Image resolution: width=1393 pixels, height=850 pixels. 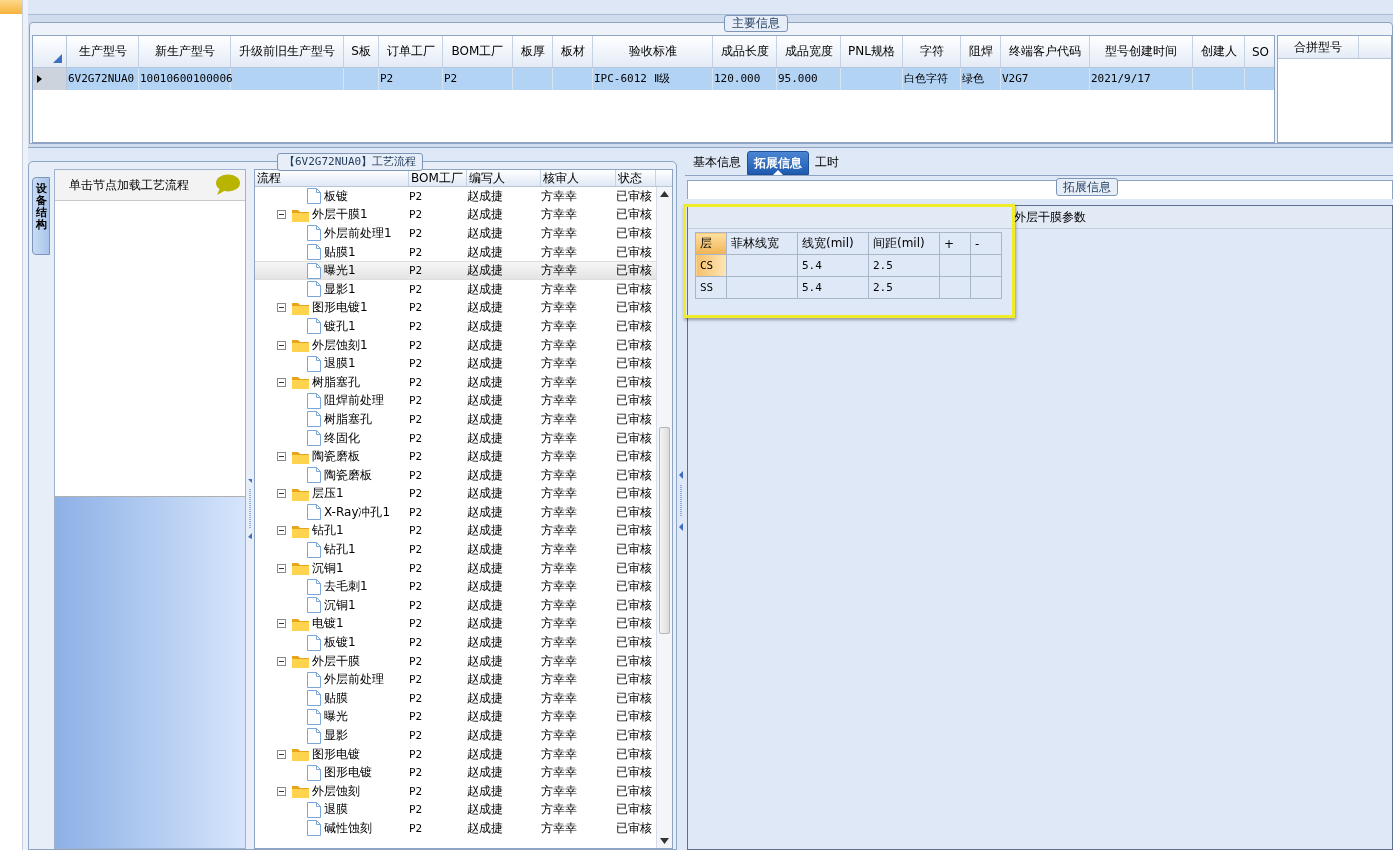 What do you see at coordinates (455, 289) in the screenshot?
I see `tree-row: 显影1 P2 赵成捷 方幸幸 已审核` at bounding box center [455, 289].